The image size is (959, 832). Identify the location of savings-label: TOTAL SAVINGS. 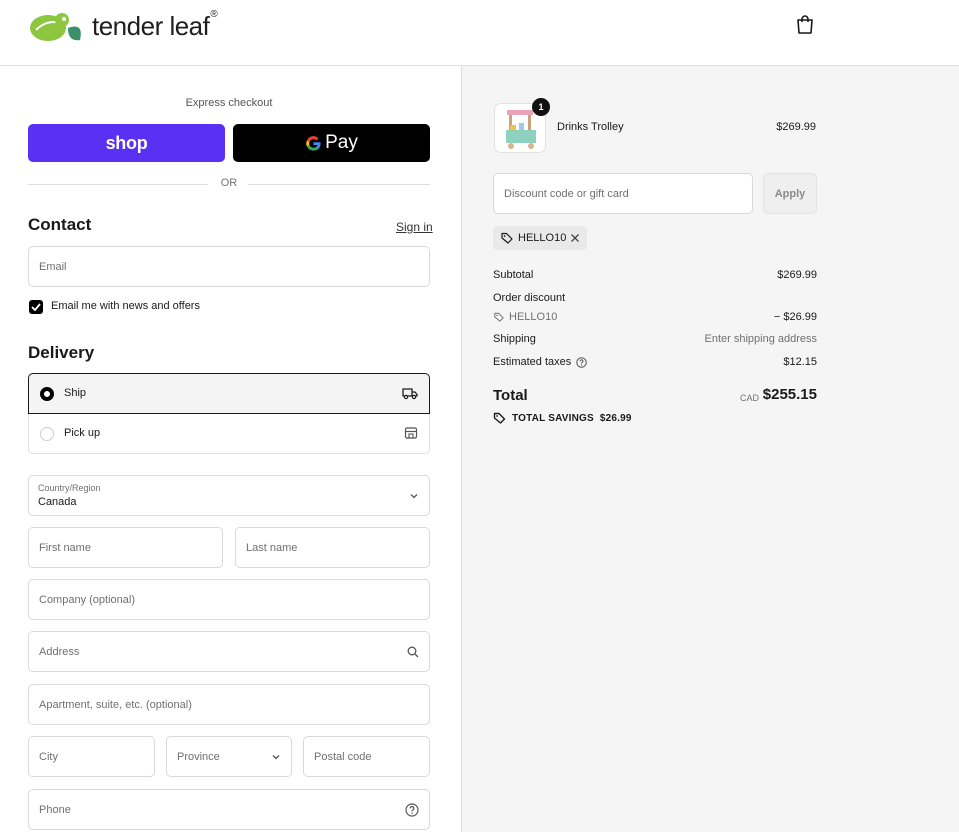
(553, 418).